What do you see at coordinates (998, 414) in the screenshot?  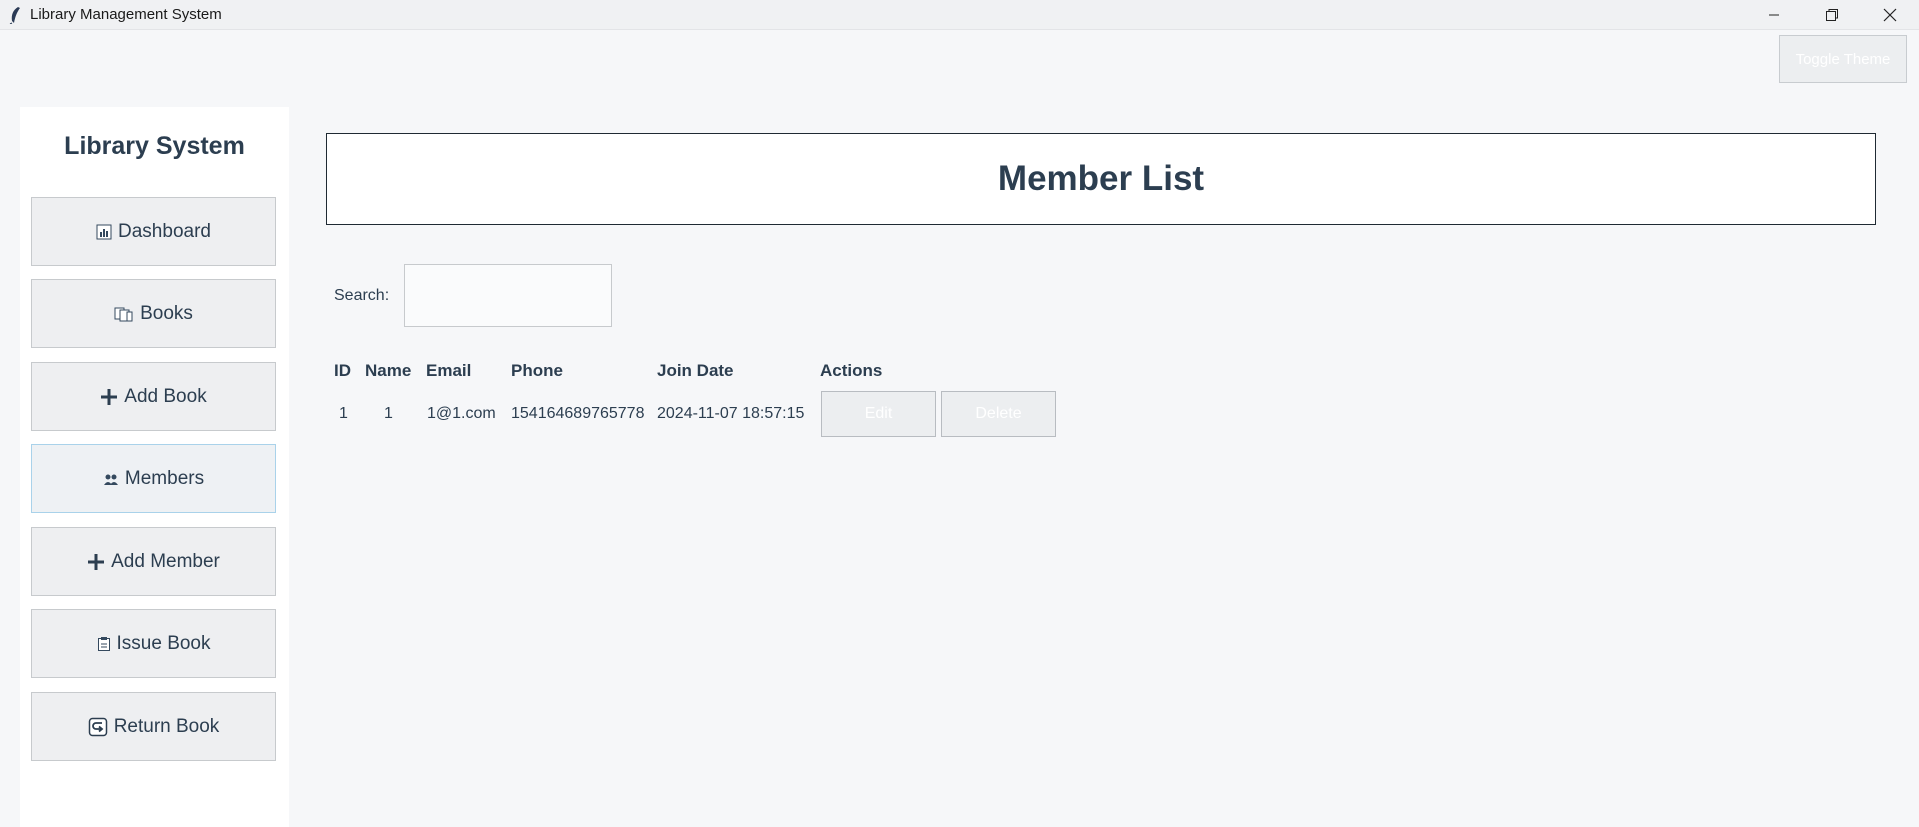 I see `delete-button: Delete` at bounding box center [998, 414].